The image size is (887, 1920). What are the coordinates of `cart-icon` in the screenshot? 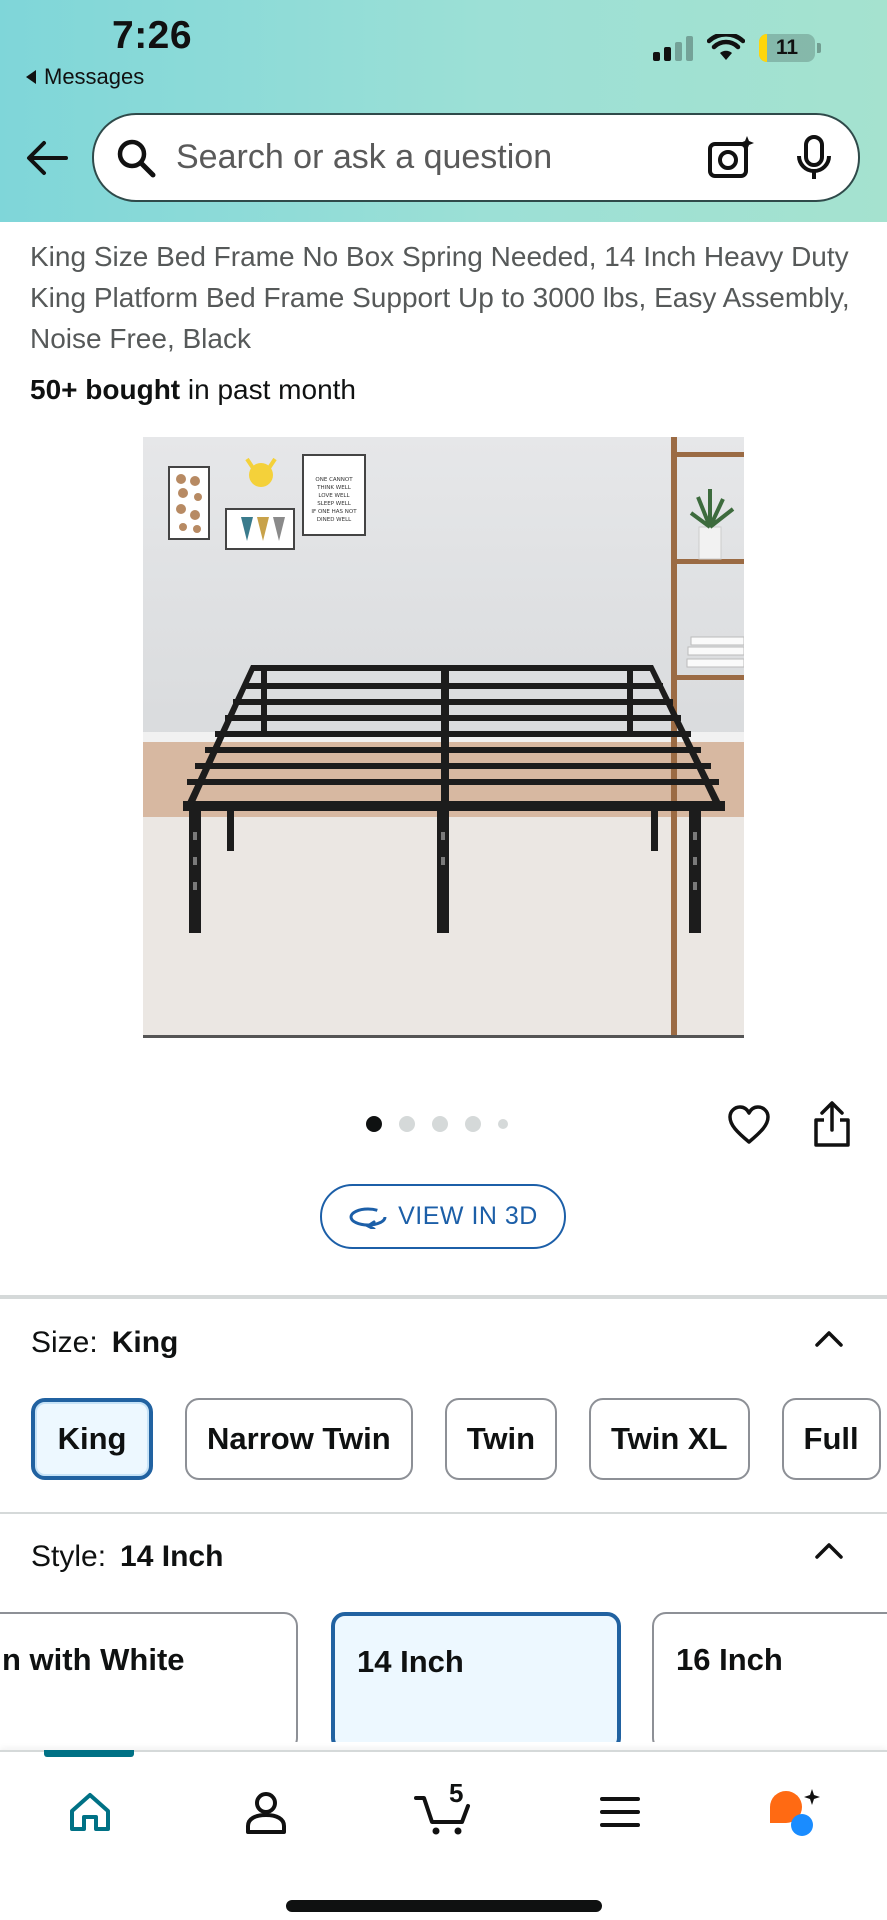 It's located at (442, 1815).